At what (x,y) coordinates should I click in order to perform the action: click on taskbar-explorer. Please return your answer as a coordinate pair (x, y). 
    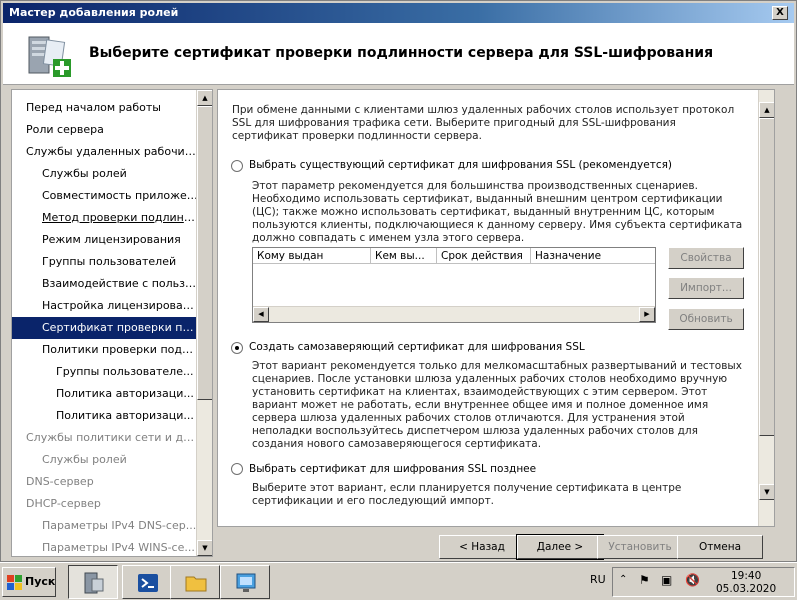
    Looking at the image, I should click on (195, 582).